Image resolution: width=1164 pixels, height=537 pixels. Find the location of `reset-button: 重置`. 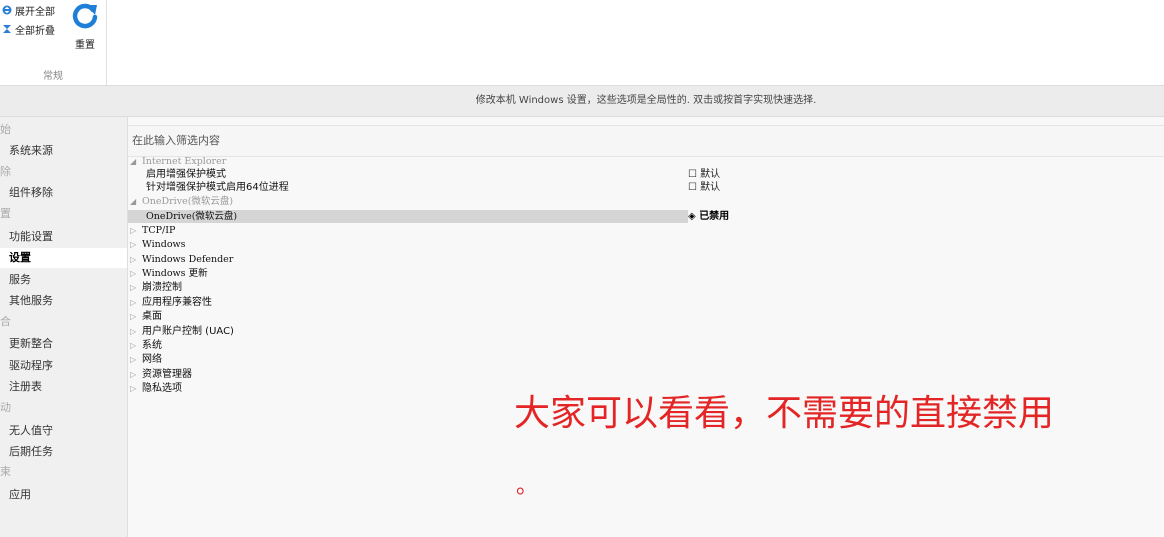

reset-button: 重置 is located at coordinates (85, 27).